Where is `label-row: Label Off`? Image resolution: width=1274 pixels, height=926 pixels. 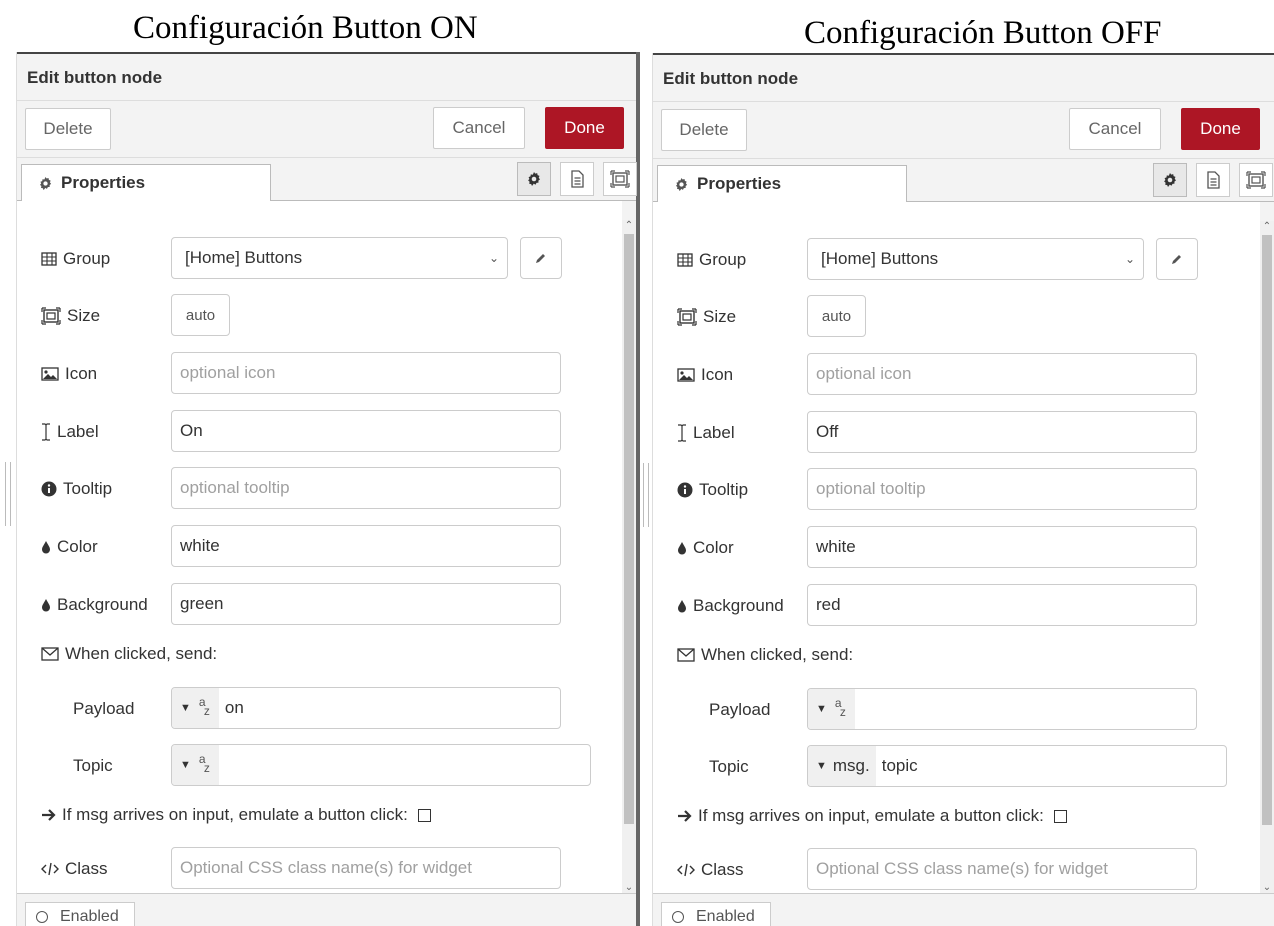
label-row: Label Off is located at coordinates (956, 433).